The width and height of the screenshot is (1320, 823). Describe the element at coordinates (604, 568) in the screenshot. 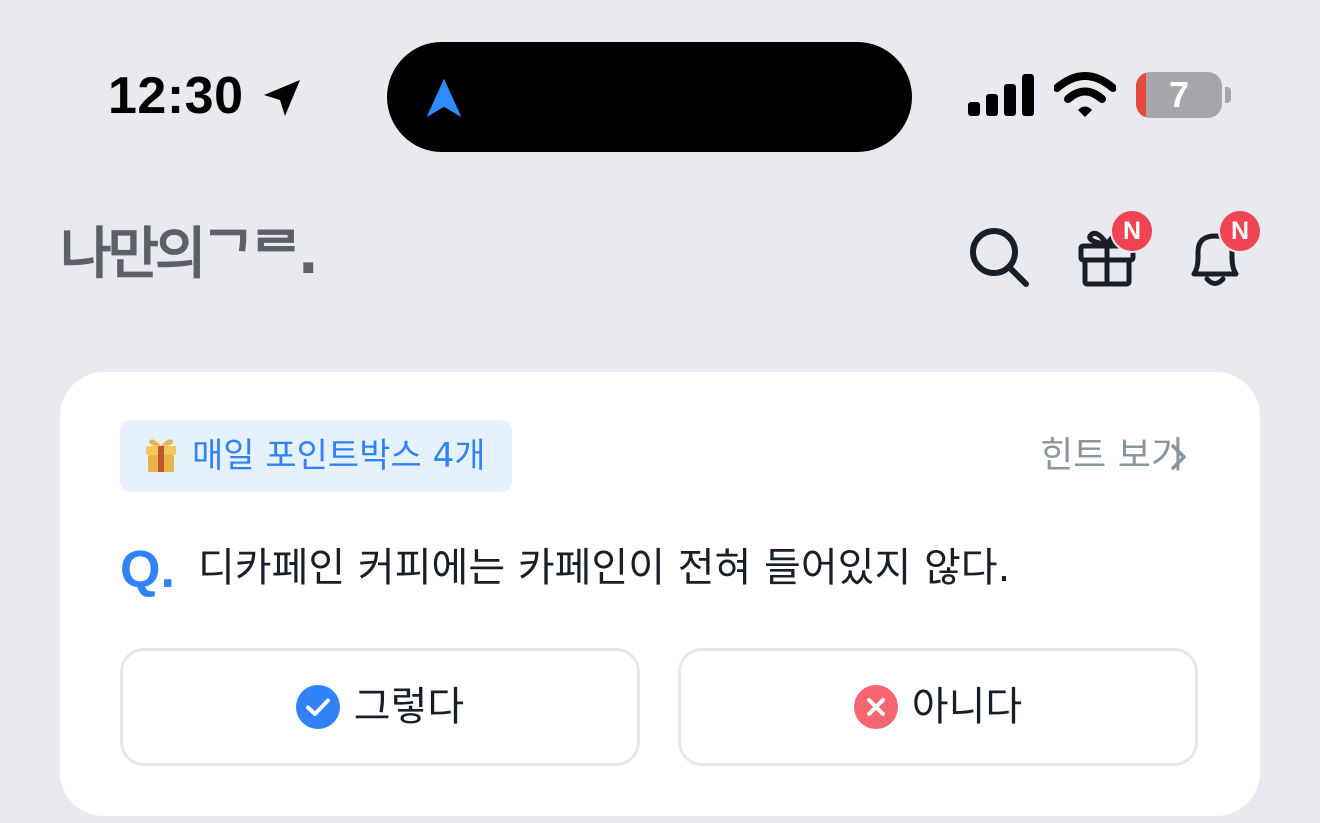

I see `question-text: 디카페인 커피에는 카페인이 전혀 들어있지 않다.` at that location.